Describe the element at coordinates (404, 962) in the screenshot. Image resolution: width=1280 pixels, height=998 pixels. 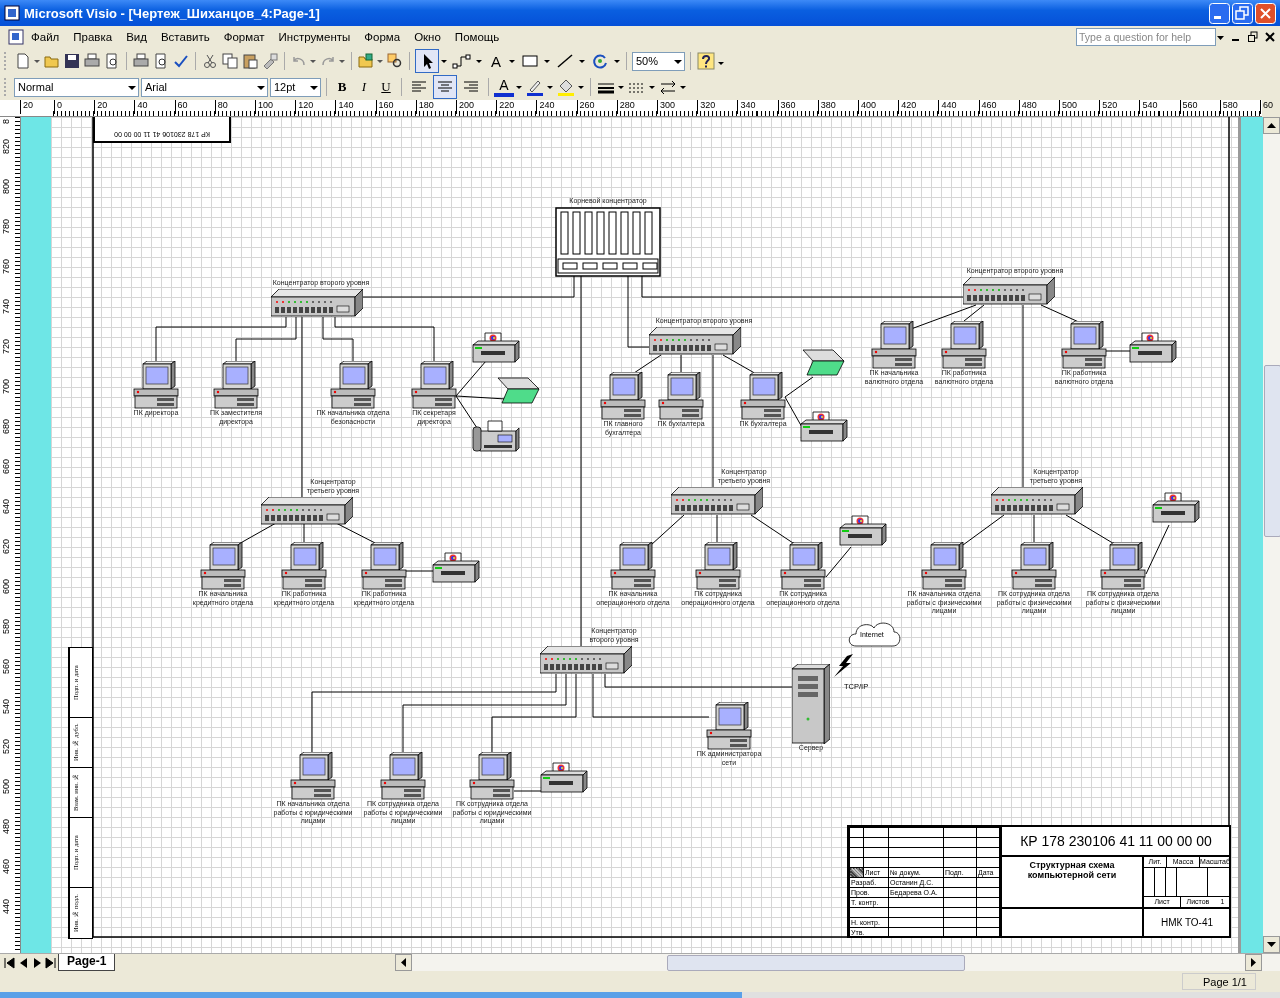
I see `scroll-left-icon` at that location.